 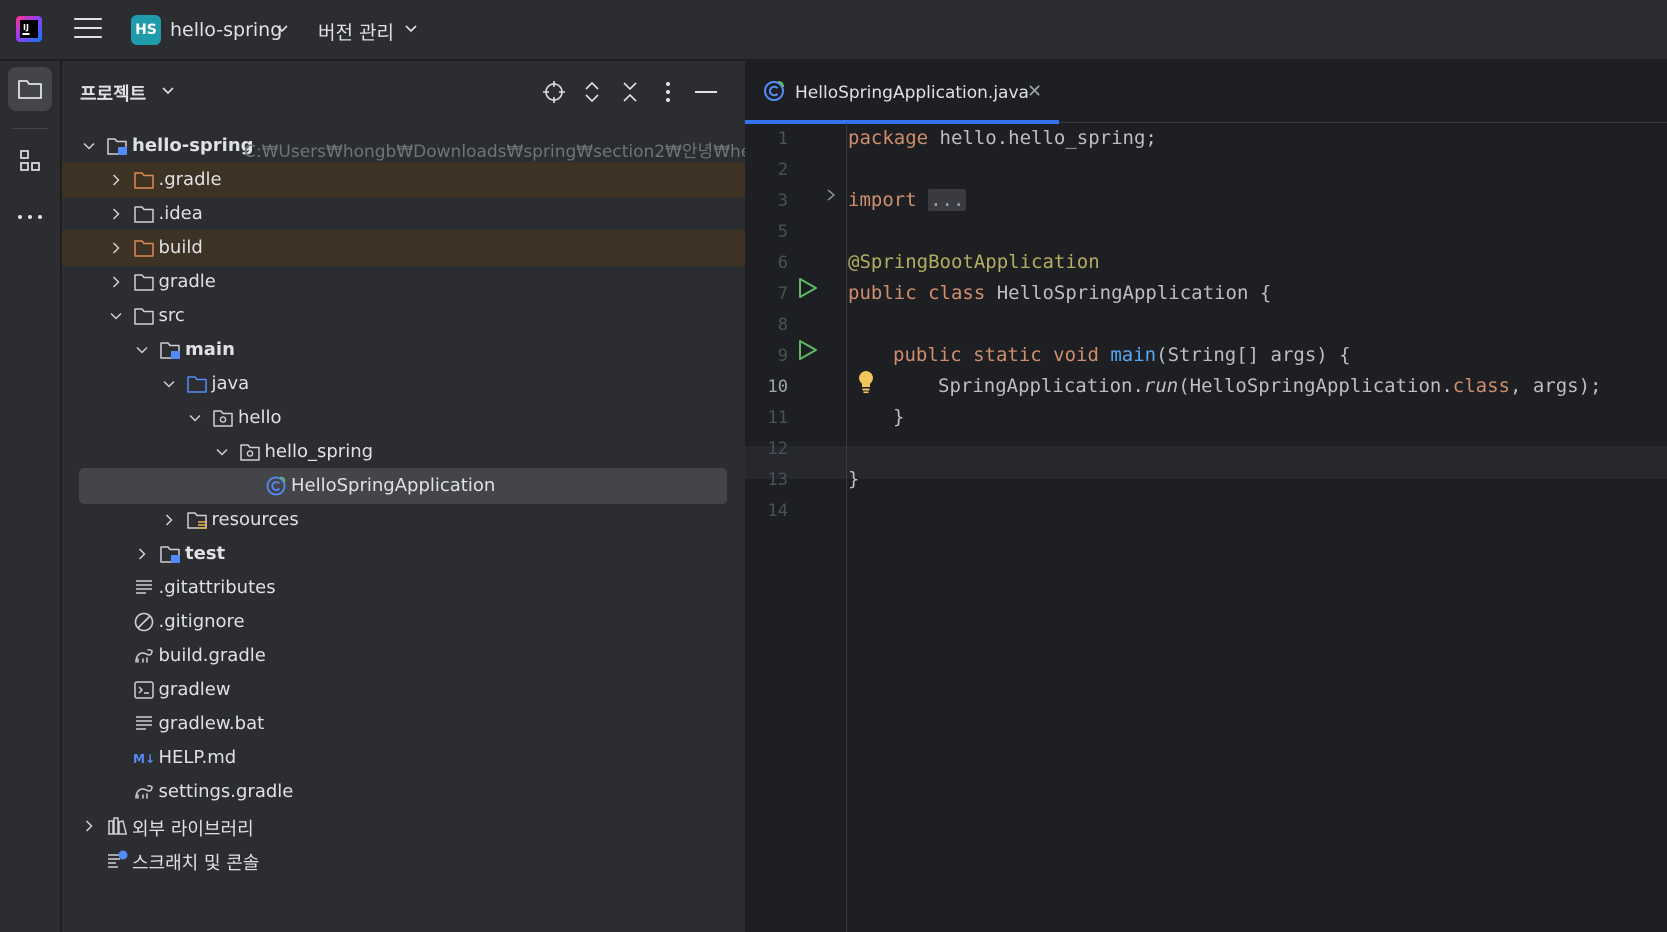 What do you see at coordinates (403, 520) in the screenshot?
I see `tree-item: resources` at bounding box center [403, 520].